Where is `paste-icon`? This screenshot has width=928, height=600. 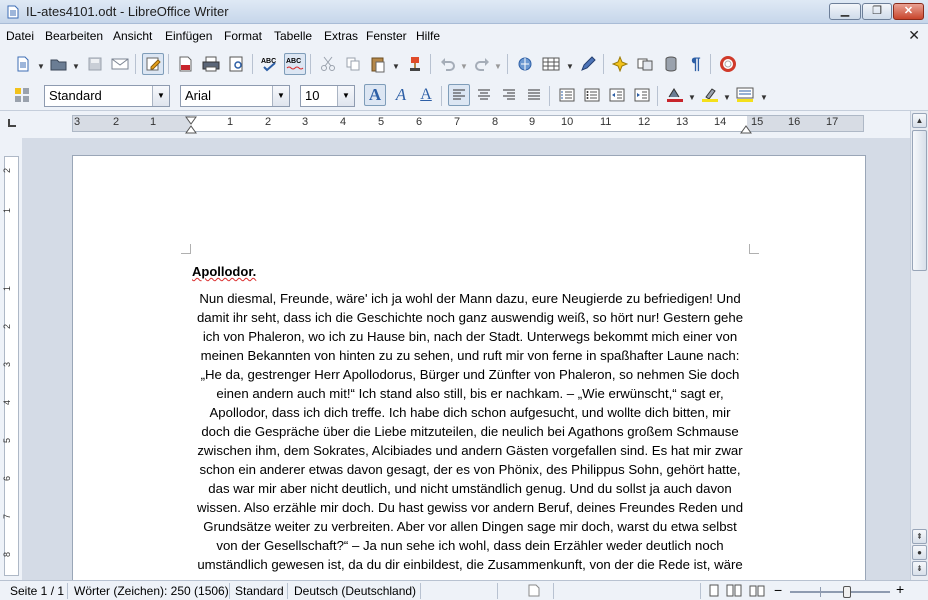 paste-icon is located at coordinates (378, 64).